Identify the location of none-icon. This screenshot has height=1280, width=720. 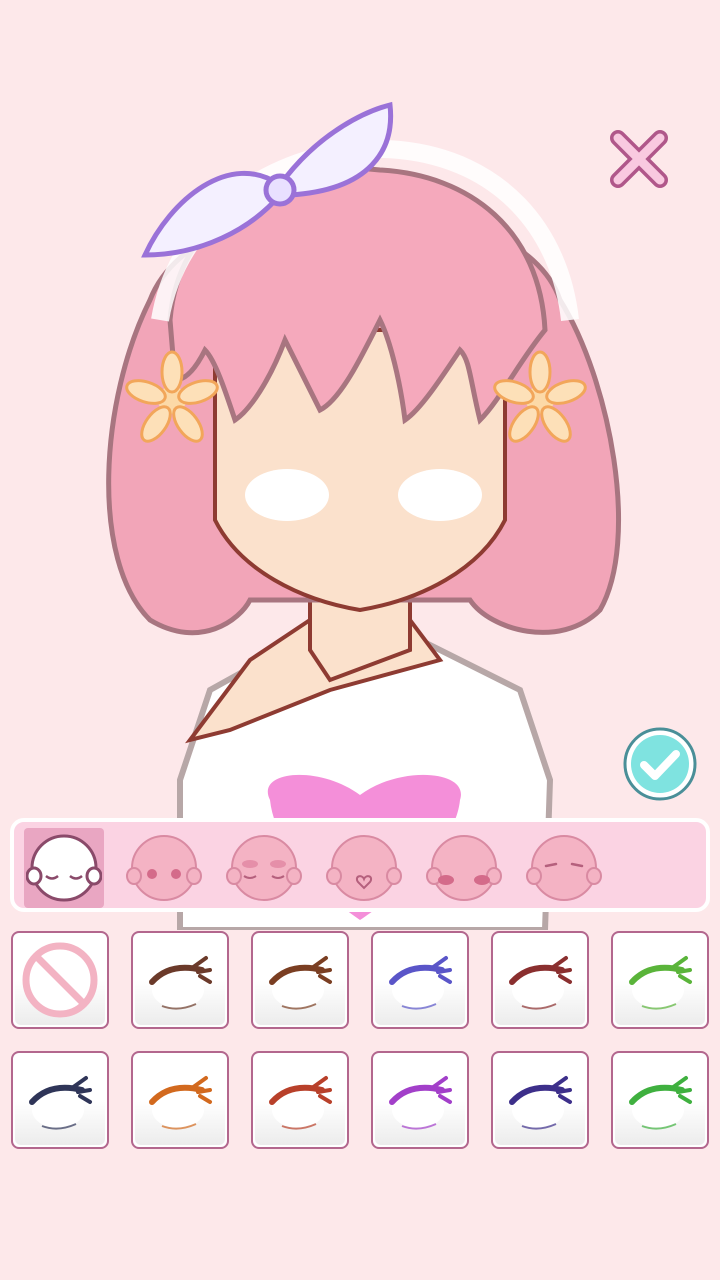
(60, 980).